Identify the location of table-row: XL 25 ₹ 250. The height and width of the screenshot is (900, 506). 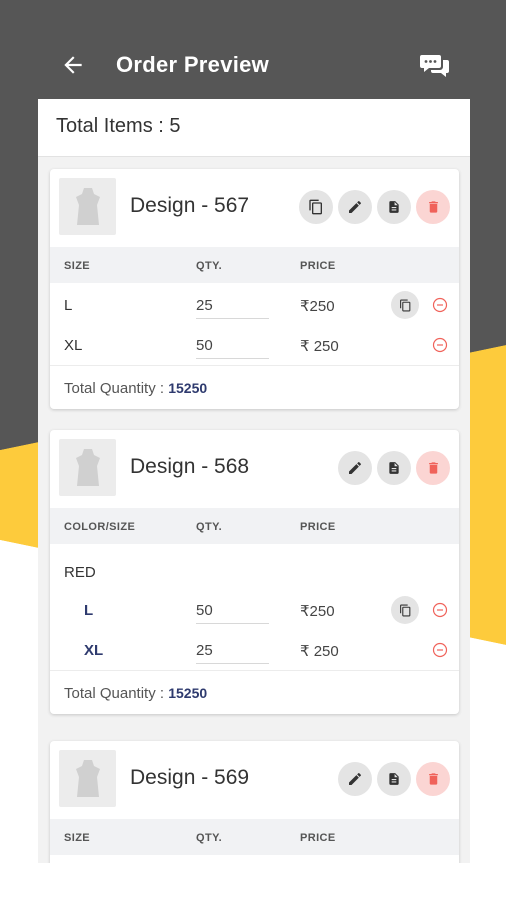
(254, 650).